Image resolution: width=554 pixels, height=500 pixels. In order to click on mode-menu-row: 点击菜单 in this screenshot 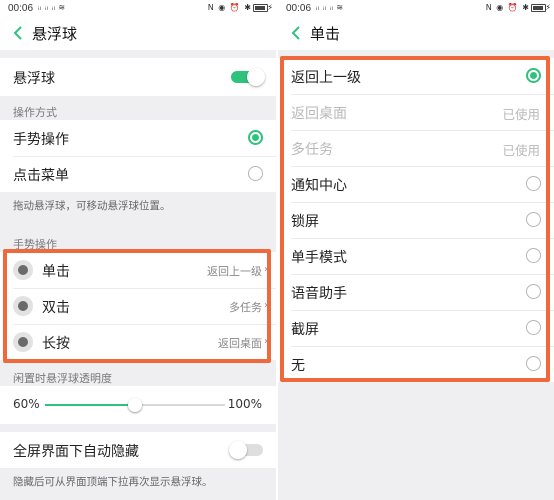, I will do `click(138, 174)`.